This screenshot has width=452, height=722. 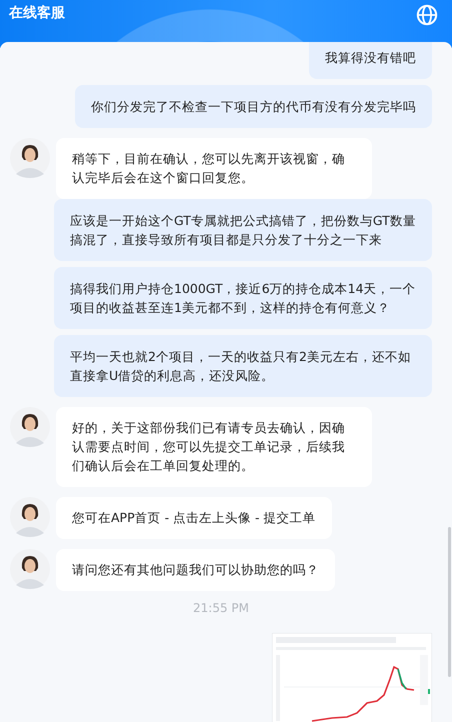 What do you see at coordinates (253, 106) in the screenshot?
I see `user-message: 你们分发完了不检查一下项目方的代币有没有分发完毕吗` at bounding box center [253, 106].